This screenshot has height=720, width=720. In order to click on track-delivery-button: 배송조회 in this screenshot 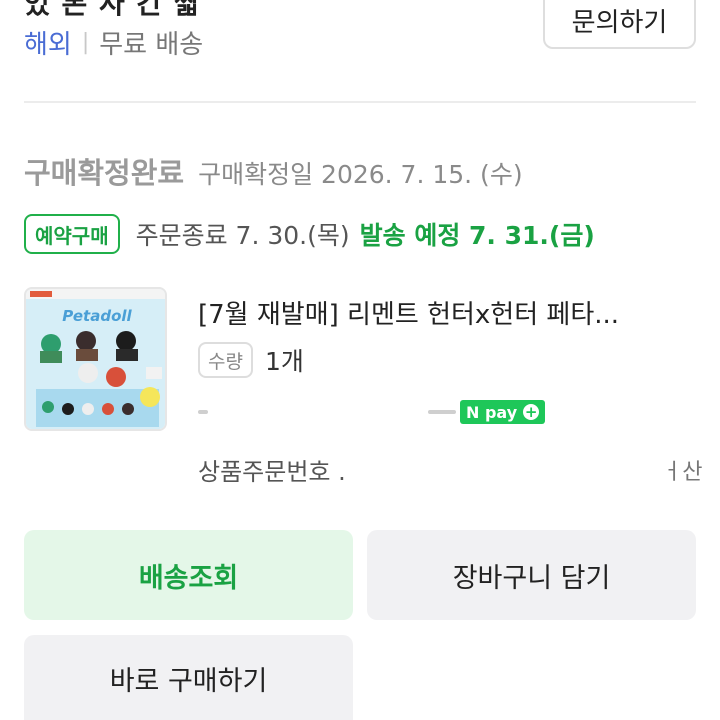, I will do `click(188, 575)`.